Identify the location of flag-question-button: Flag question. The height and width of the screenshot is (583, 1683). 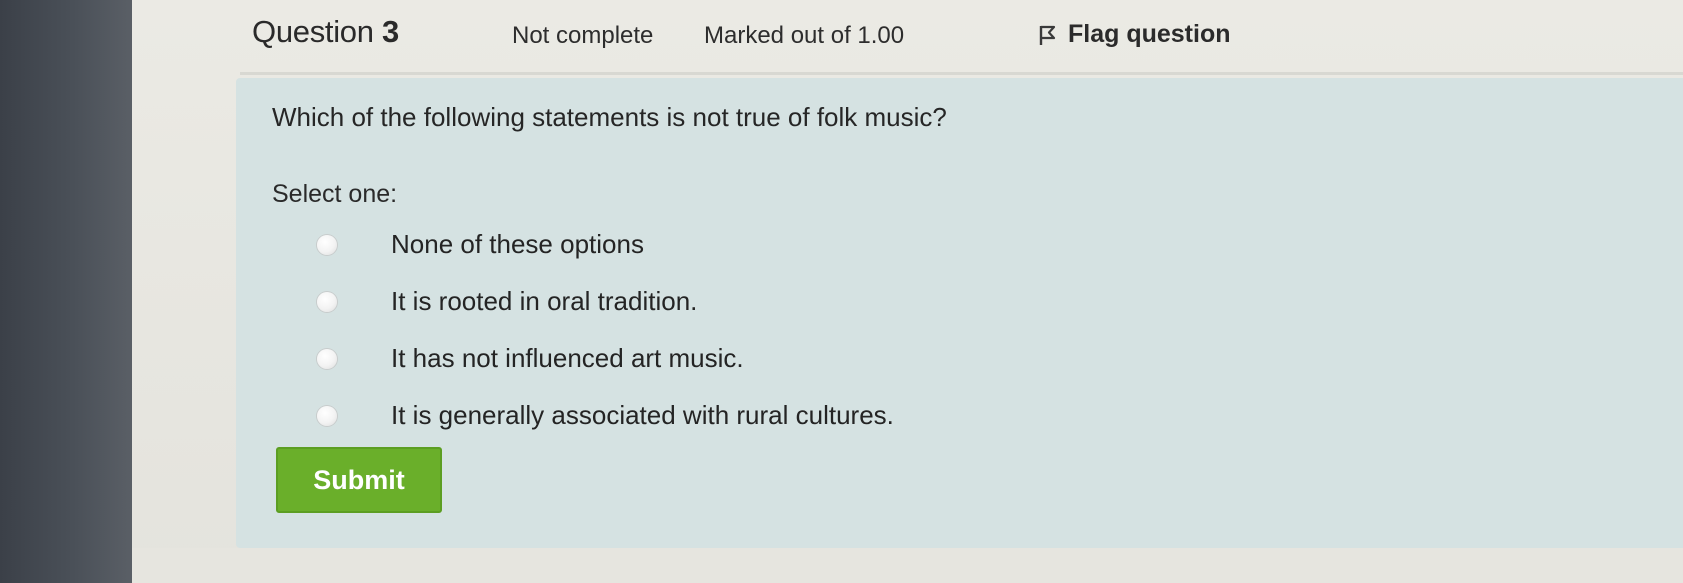
(1134, 34).